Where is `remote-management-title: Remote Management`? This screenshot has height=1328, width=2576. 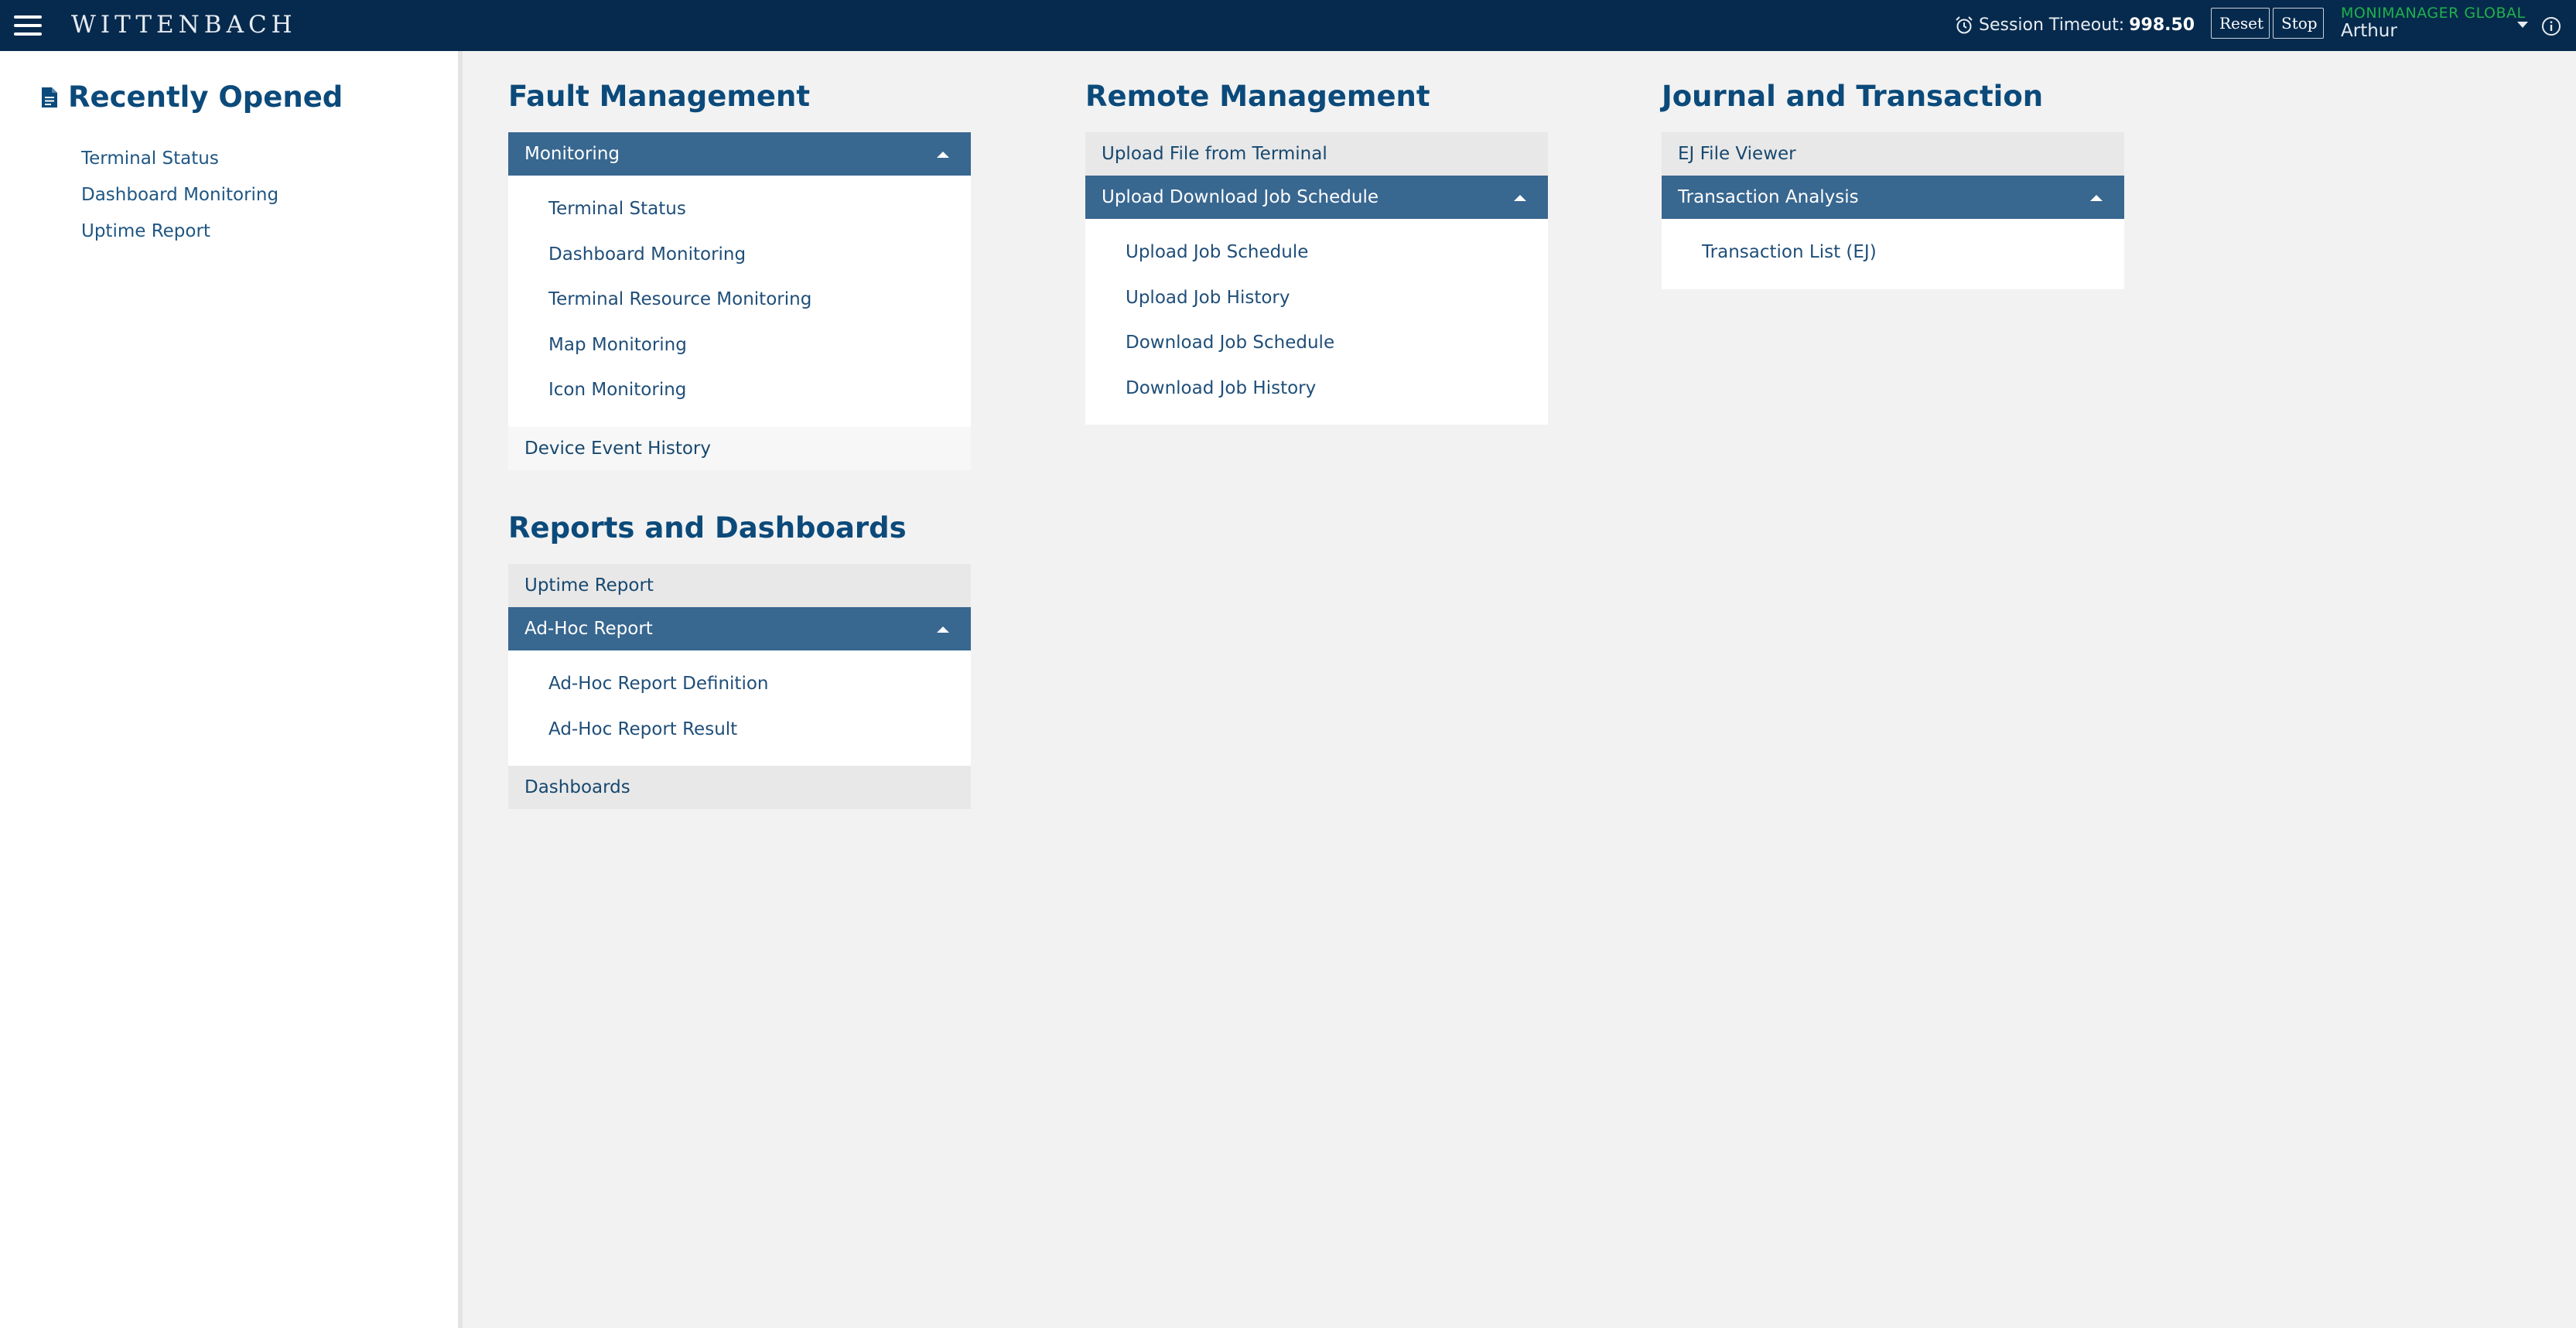
remote-management-title: Remote Management is located at coordinates (1257, 96).